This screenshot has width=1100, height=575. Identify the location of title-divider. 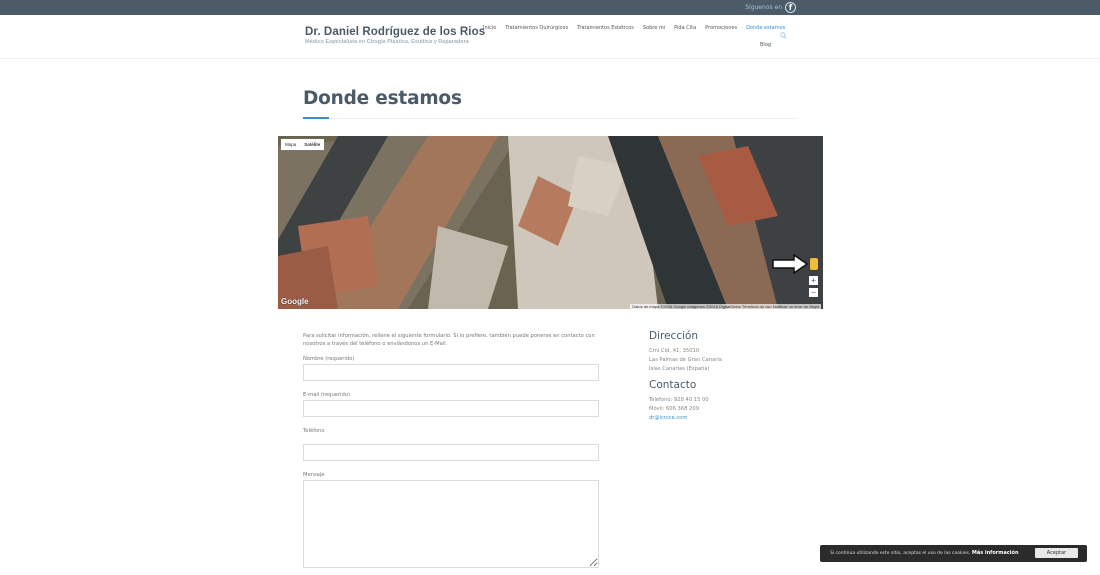
(550, 118).